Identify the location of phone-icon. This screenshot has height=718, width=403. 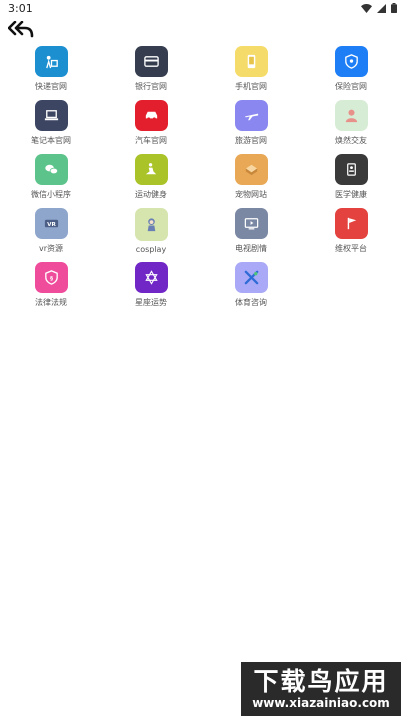
(251, 61).